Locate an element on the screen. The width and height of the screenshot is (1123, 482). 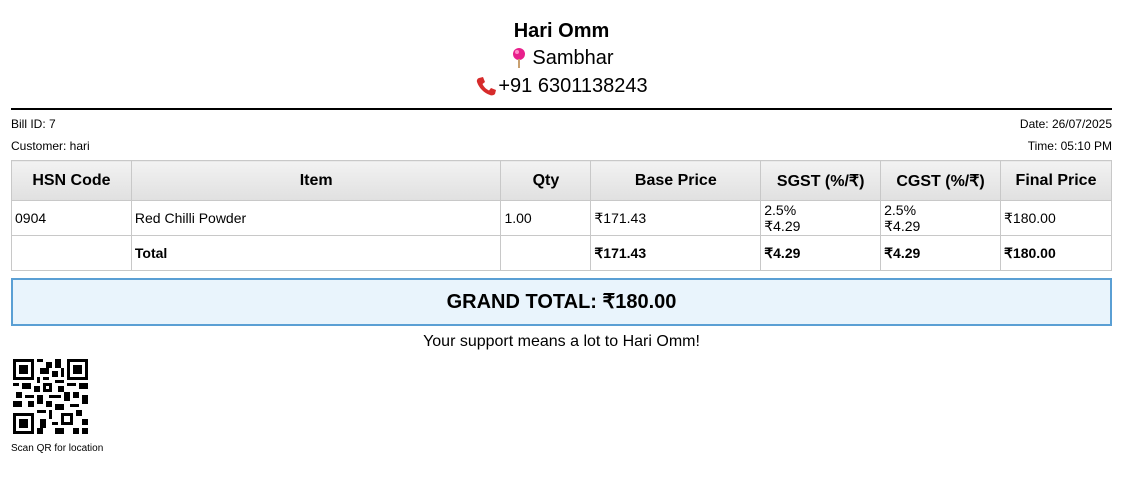
cell-base-price: ₹171.43 is located at coordinates (676, 218).